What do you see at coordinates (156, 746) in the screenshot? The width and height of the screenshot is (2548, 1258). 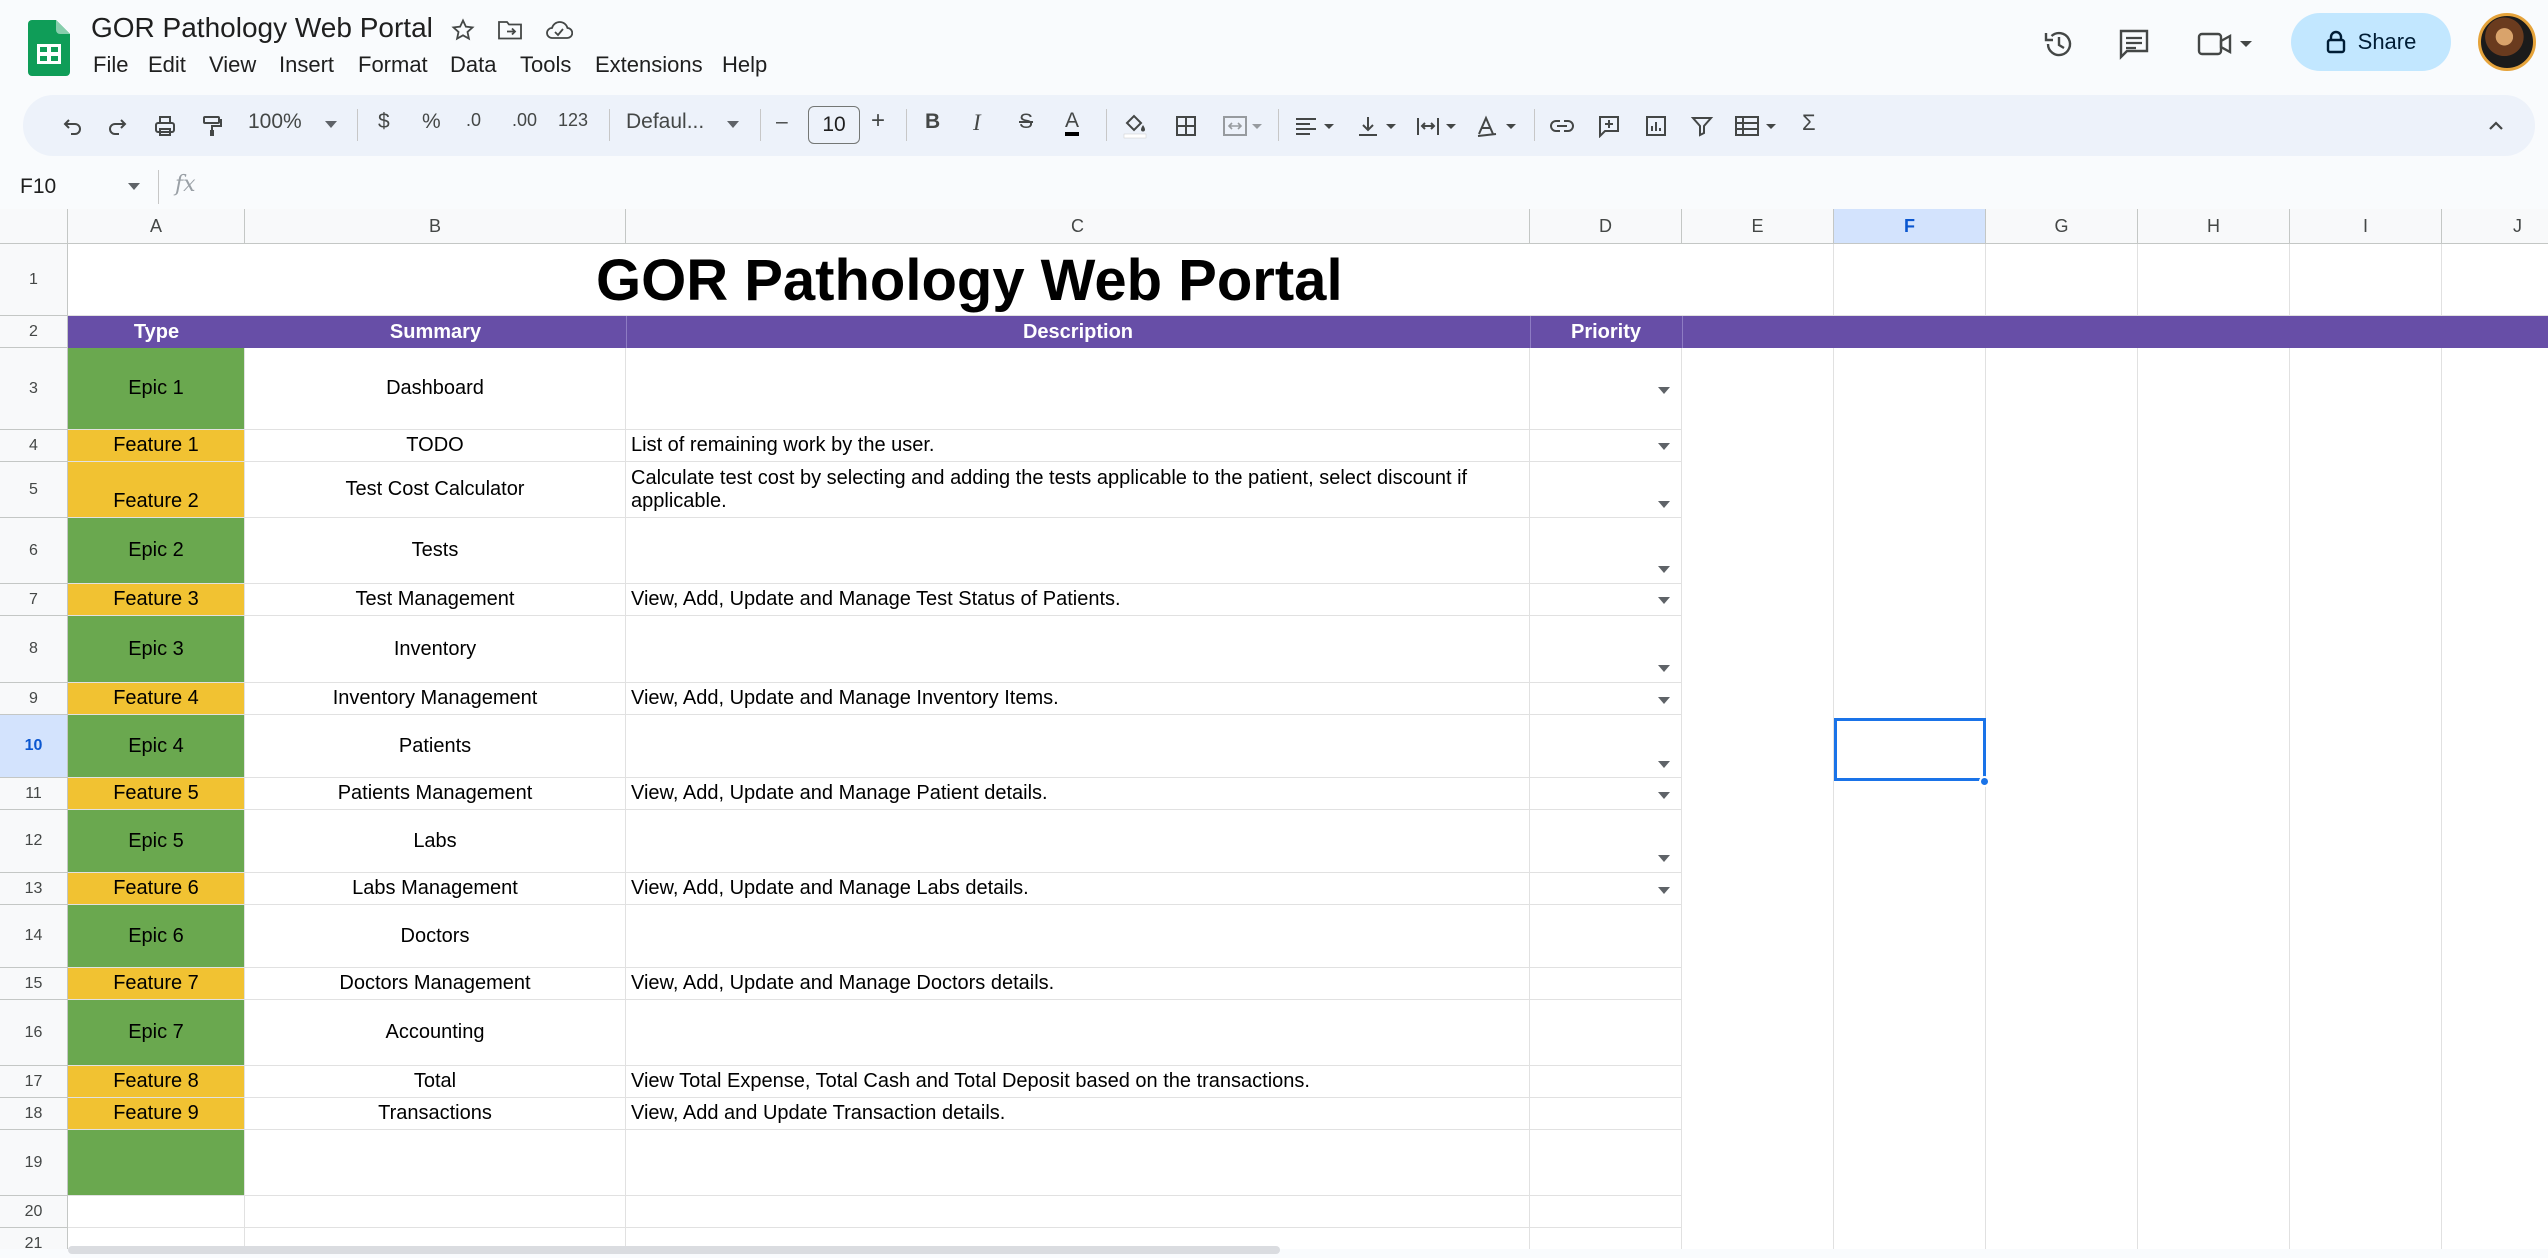 I see `type-cell: Epic 4` at bounding box center [156, 746].